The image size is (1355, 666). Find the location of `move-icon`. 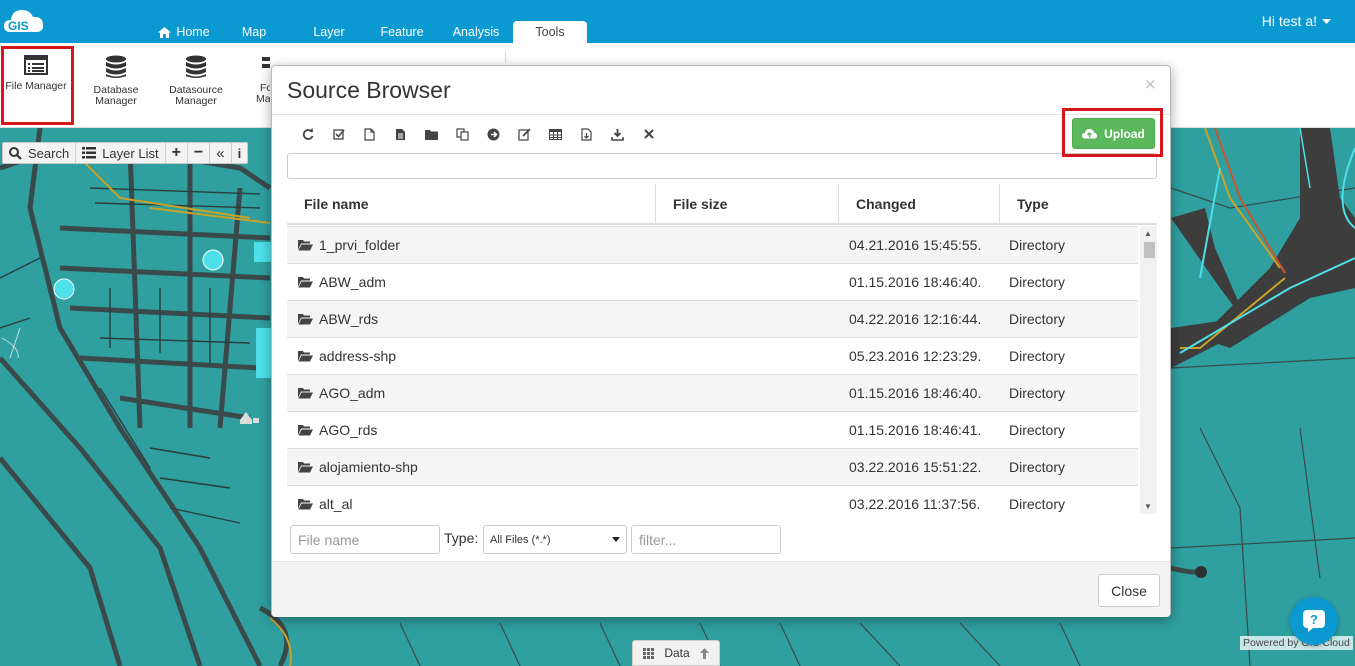

move-icon is located at coordinates (493, 134).